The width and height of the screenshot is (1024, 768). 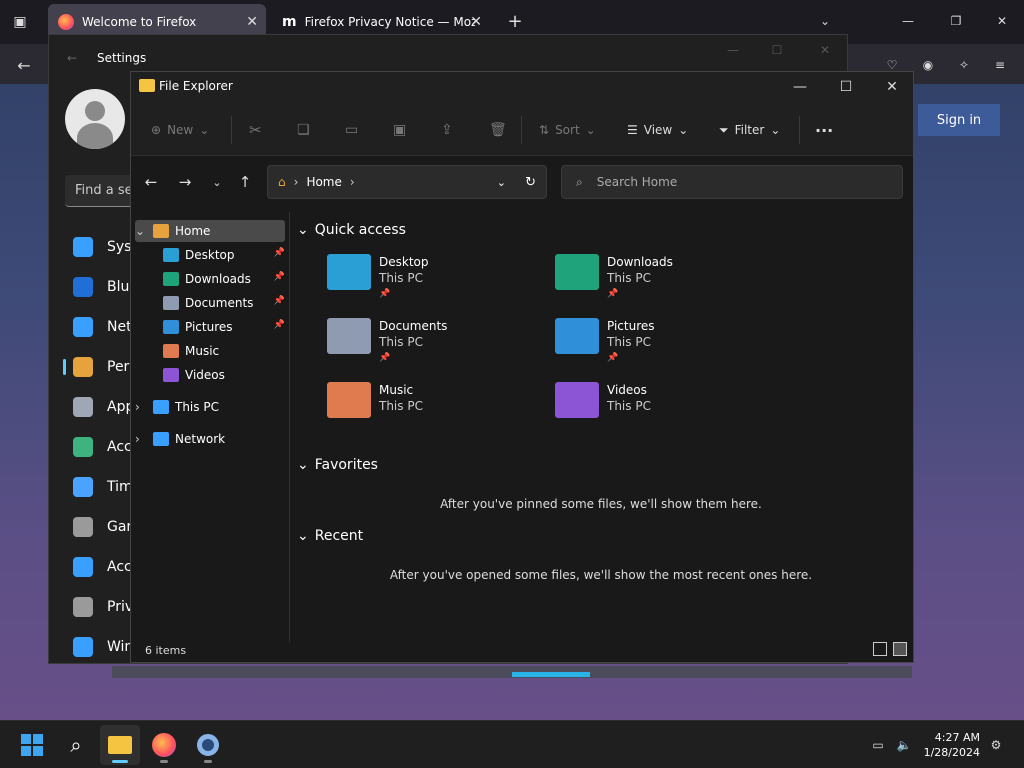 What do you see at coordinates (289, 22) in the screenshot?
I see `mozilla-icon: m` at bounding box center [289, 22].